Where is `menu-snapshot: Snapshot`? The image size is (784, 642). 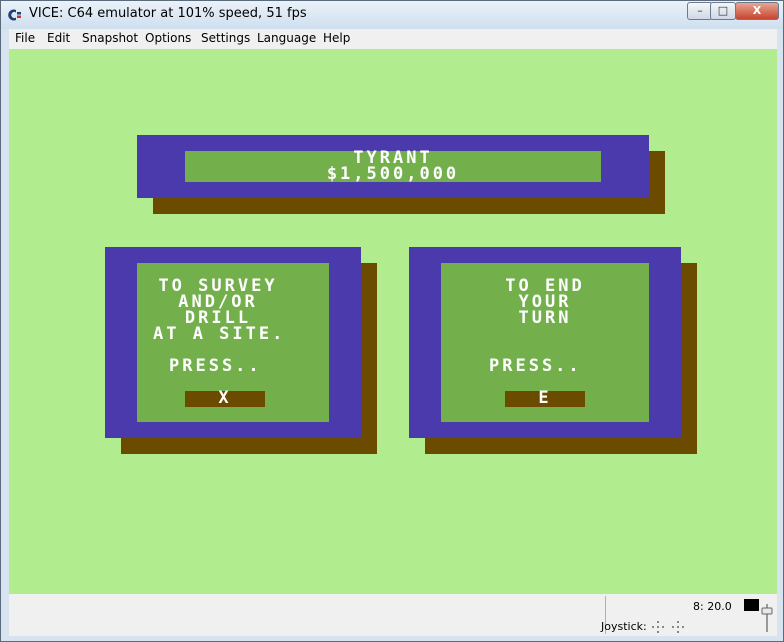
menu-snapshot: Snapshot is located at coordinates (110, 38).